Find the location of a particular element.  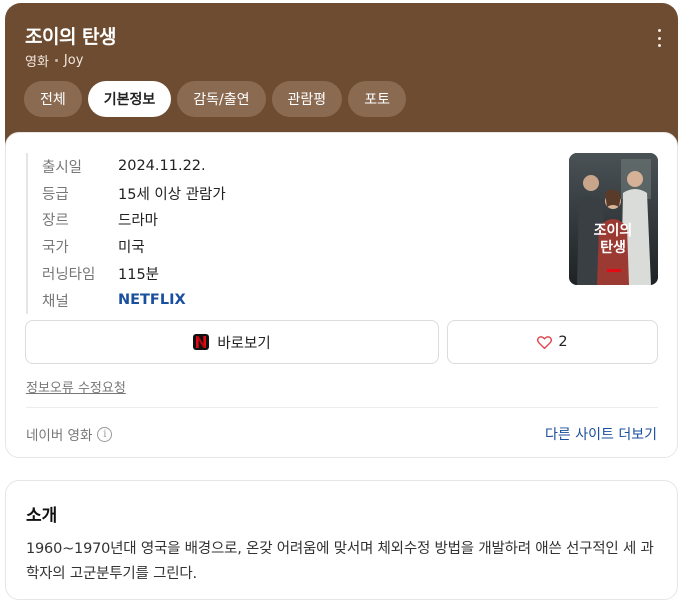

poster-title-line2: 탄생 is located at coordinates (613, 247).